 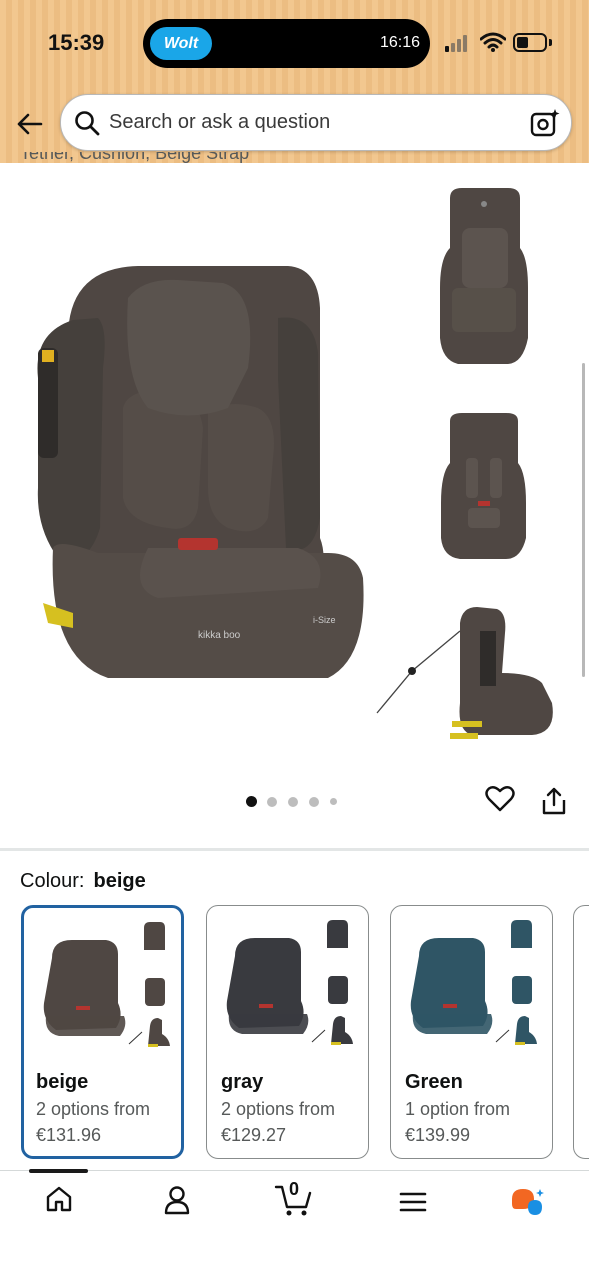 What do you see at coordinates (135, 157) in the screenshot?
I see `product-title-cut: Tether, Cushion, Beige Strap` at bounding box center [135, 157].